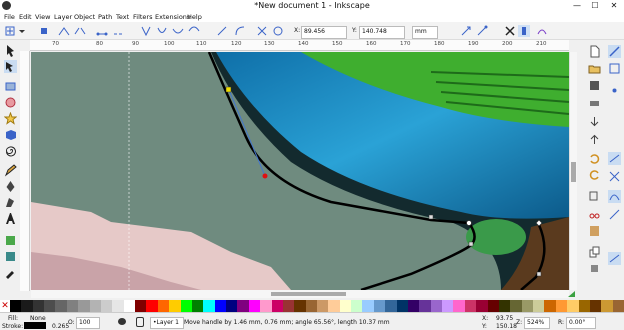 Image resolution: width=624 pixels, height=330 pixels. What do you see at coordinates (614, 90) in the screenshot?
I see `snap-nodes-icon` at bounding box center [614, 90].